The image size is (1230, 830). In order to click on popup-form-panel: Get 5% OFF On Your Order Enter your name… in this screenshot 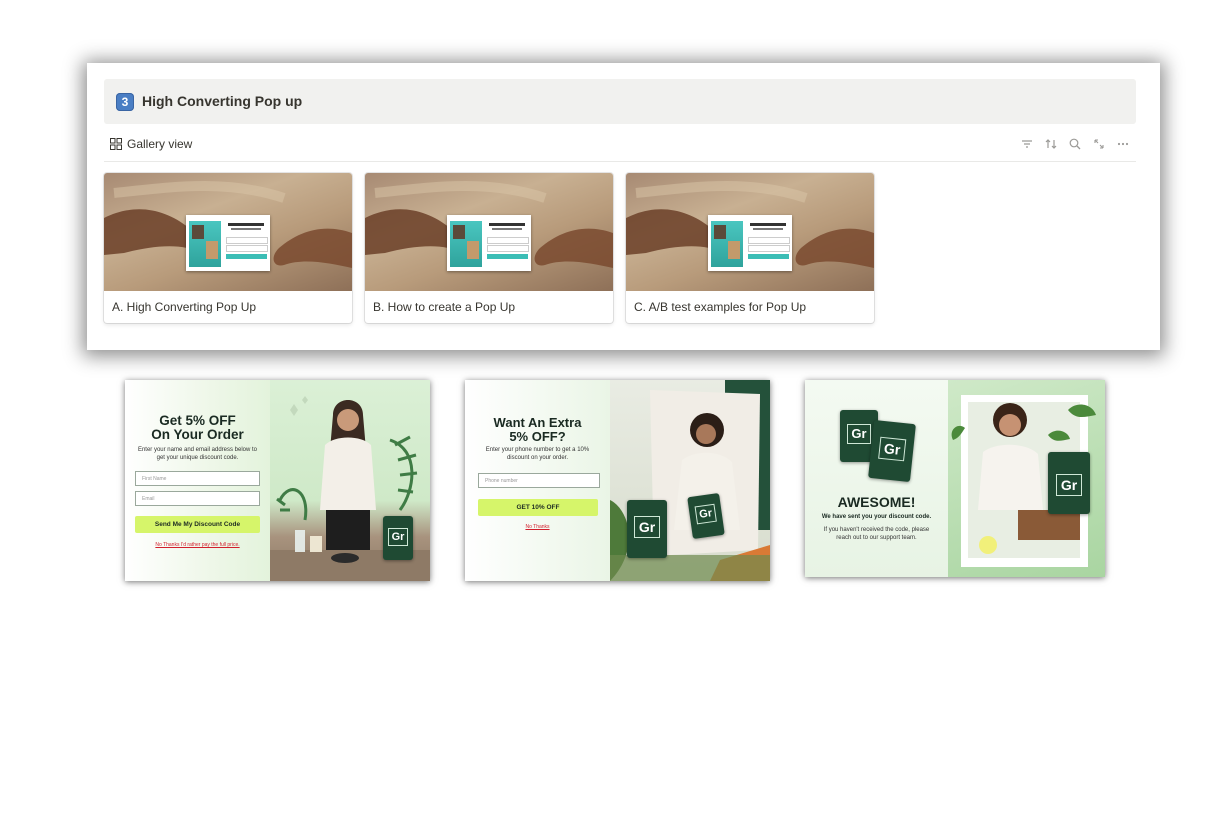, I will do `click(197, 480)`.